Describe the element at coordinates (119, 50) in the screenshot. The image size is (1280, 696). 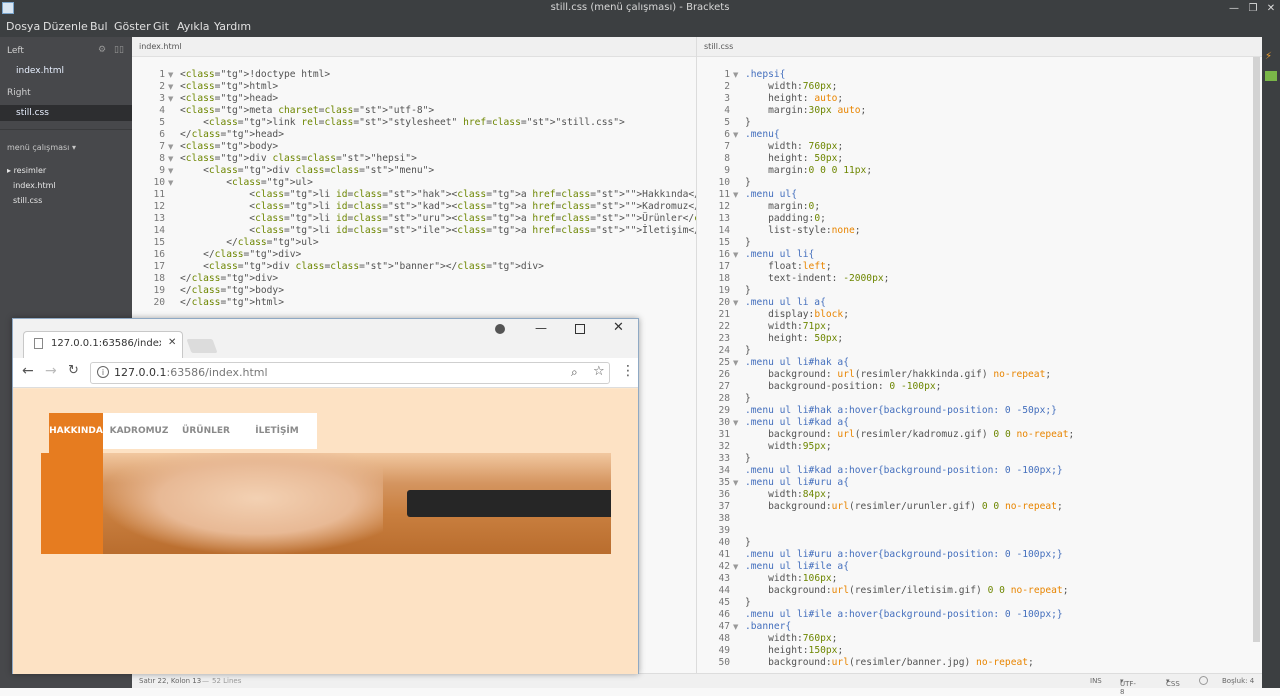
I see `split-view-icon: ▯▯` at that location.